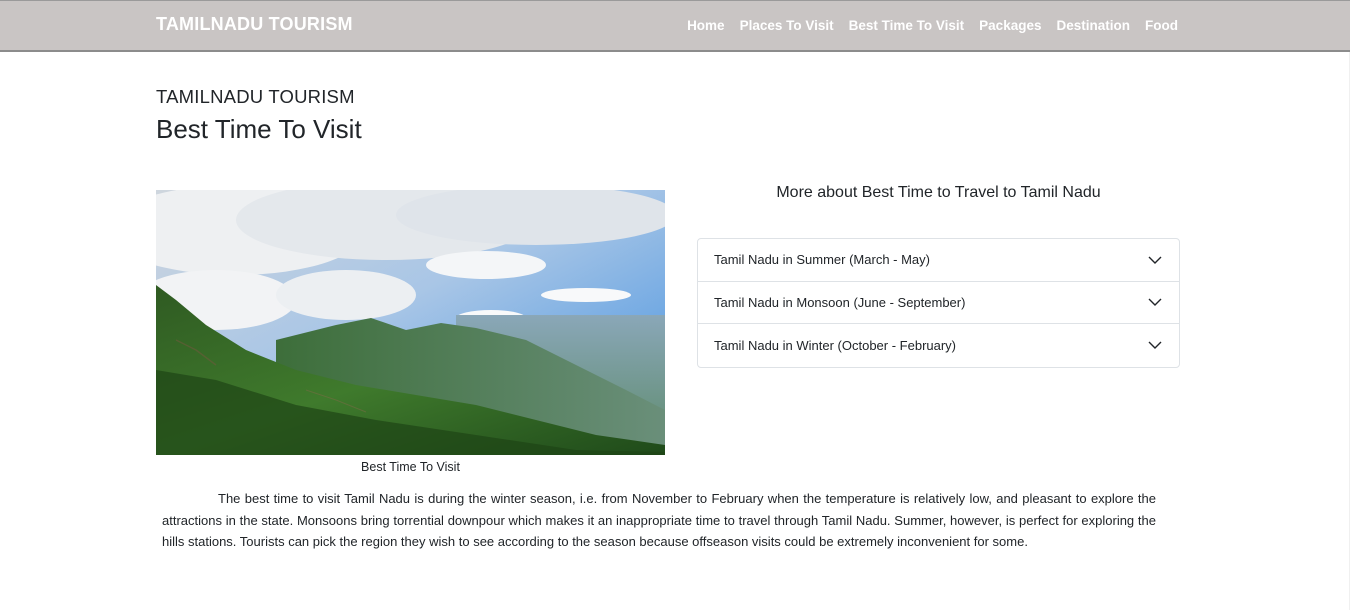 The image size is (1350, 610). I want to click on accordion-item-monsoon: Tamil Nadu in Monsoon (June - September), so click(938, 303).